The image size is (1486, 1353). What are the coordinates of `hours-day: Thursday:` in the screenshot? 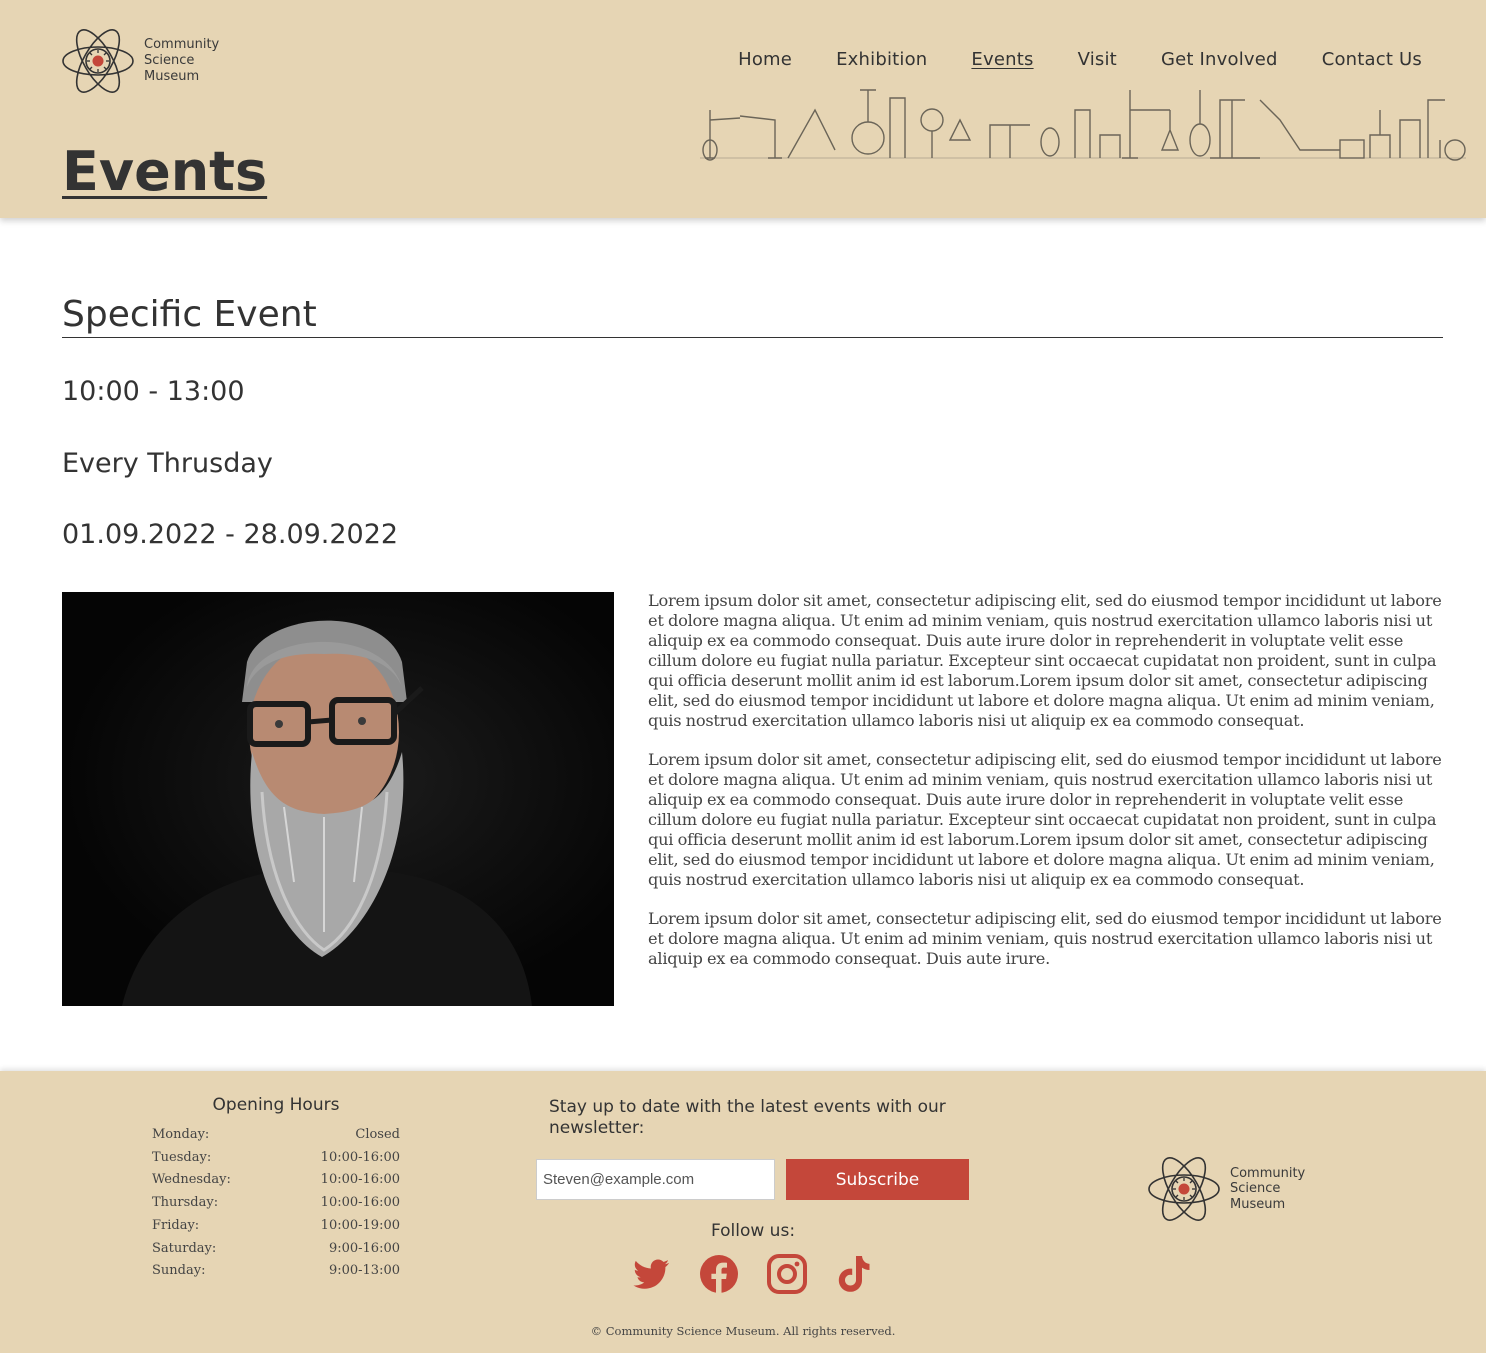 It's located at (185, 1203).